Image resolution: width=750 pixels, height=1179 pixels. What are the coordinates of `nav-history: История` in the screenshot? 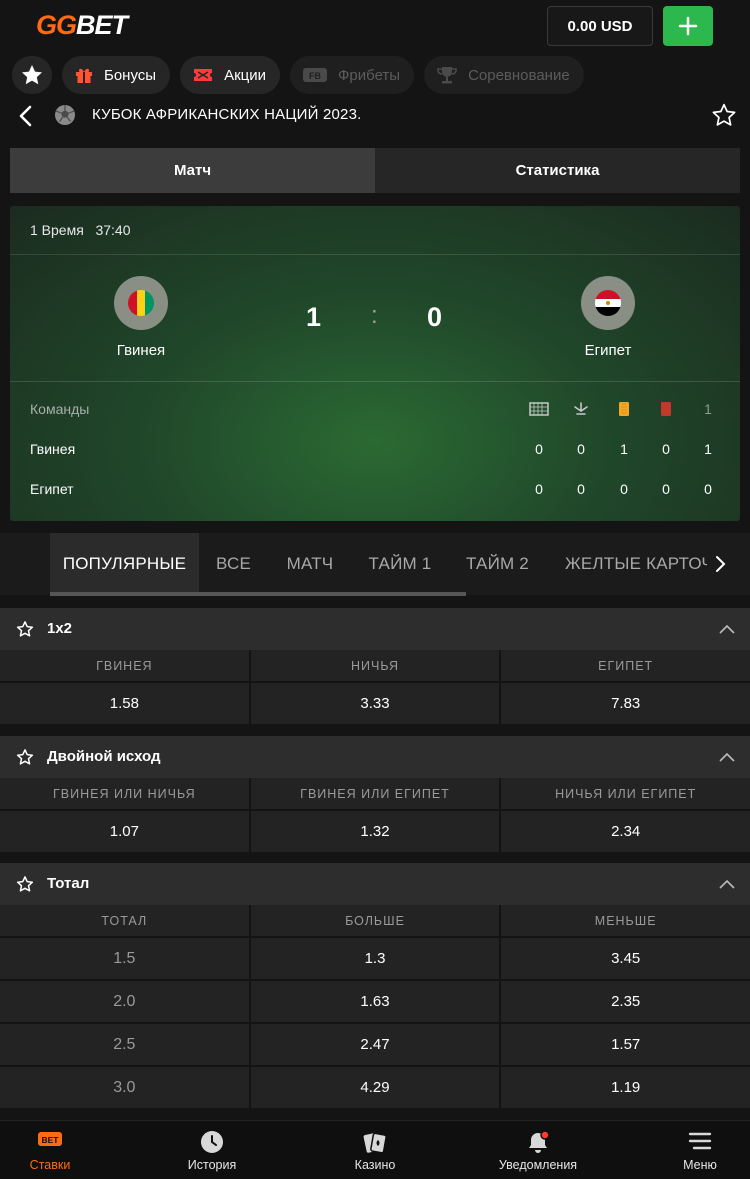 It's located at (212, 1150).